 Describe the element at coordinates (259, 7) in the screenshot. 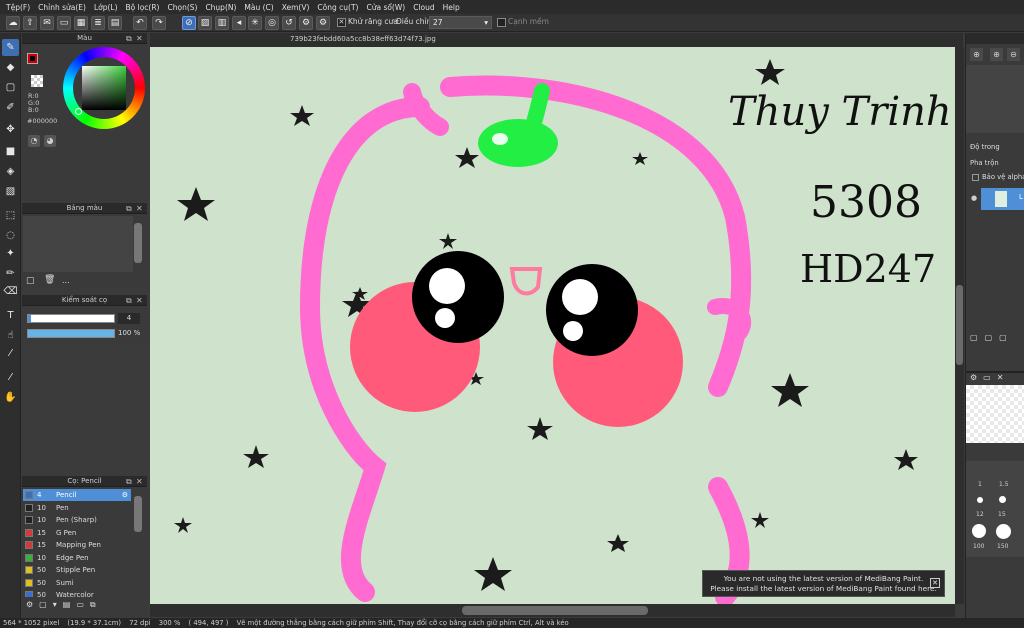

I see `menu-color: Màu (C)` at that location.